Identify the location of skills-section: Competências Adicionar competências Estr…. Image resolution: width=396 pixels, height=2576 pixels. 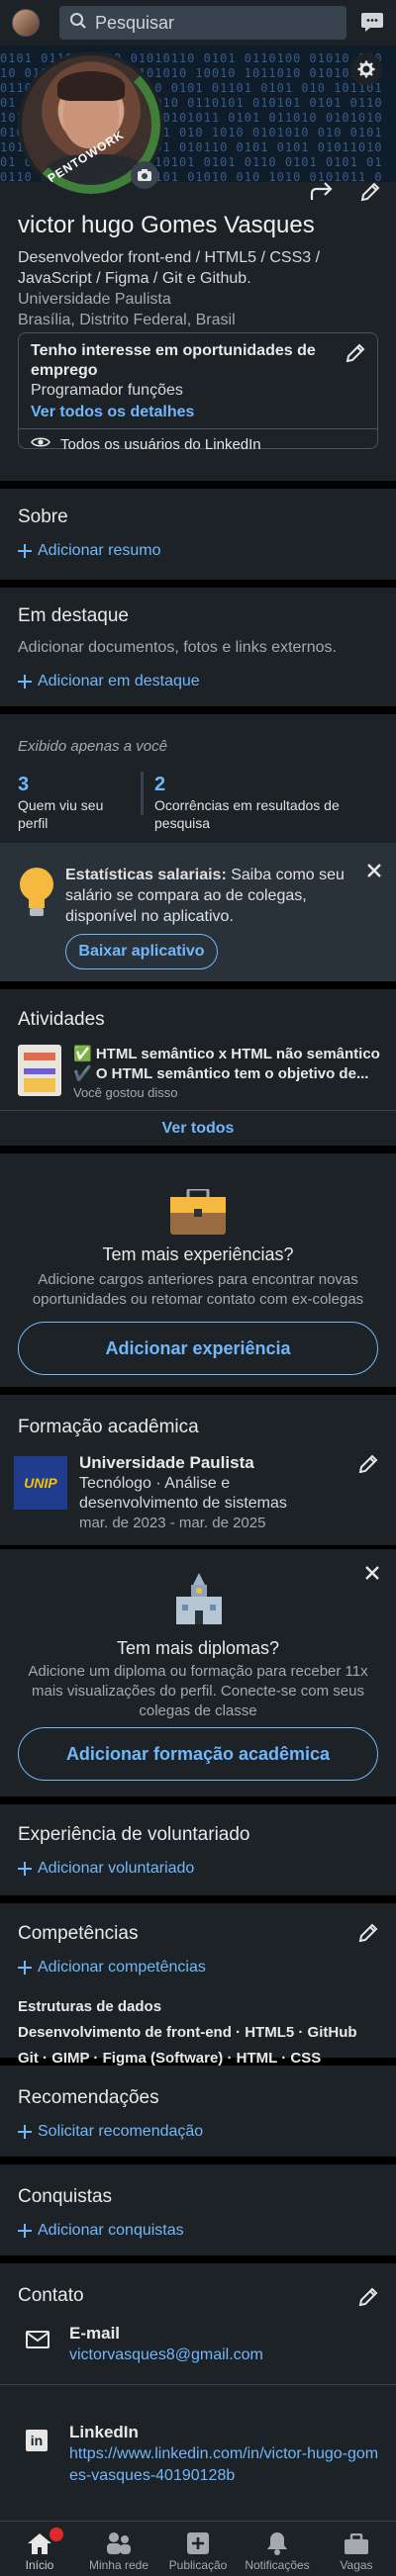
(198, 1985).